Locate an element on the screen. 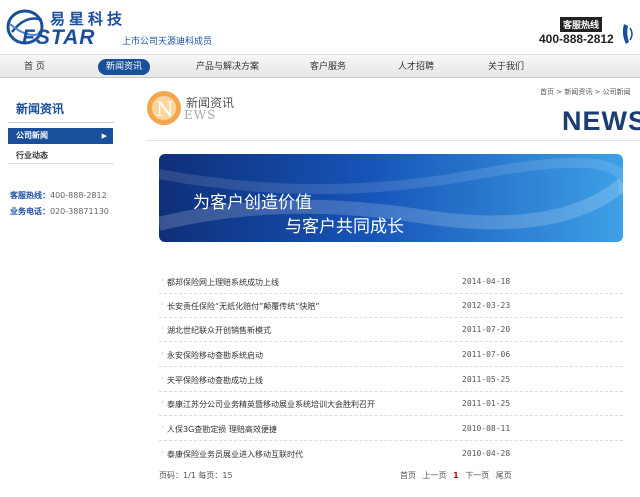 The height and width of the screenshot is (497, 640). breadcrumb: 首页 > 新闻资讯 > 公司新闻 is located at coordinates (585, 92).